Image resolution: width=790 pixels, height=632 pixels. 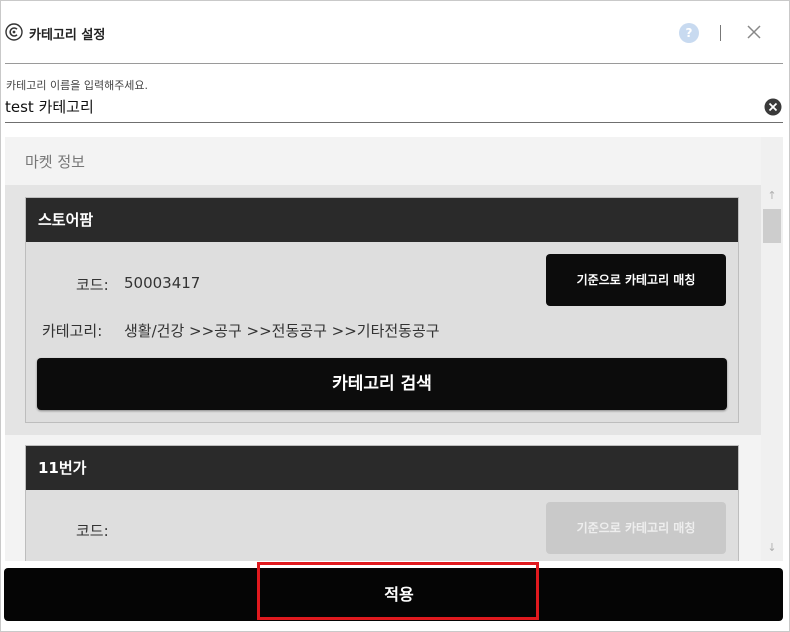 What do you see at coordinates (772, 548) in the screenshot?
I see `scroll-down-arrow-icon: ↓` at bounding box center [772, 548].